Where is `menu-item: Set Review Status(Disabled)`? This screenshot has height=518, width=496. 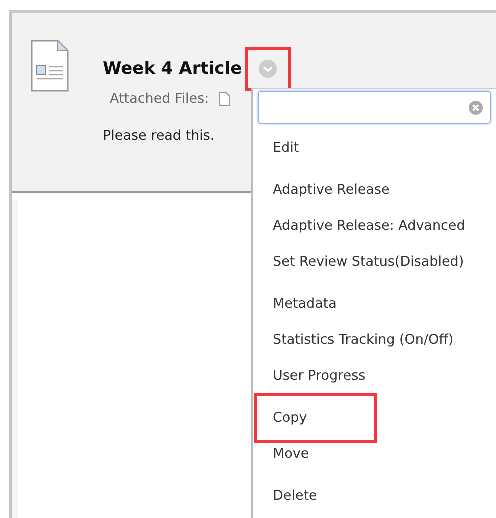 menu-item: Set Review Status(Disabled) is located at coordinates (361, 262).